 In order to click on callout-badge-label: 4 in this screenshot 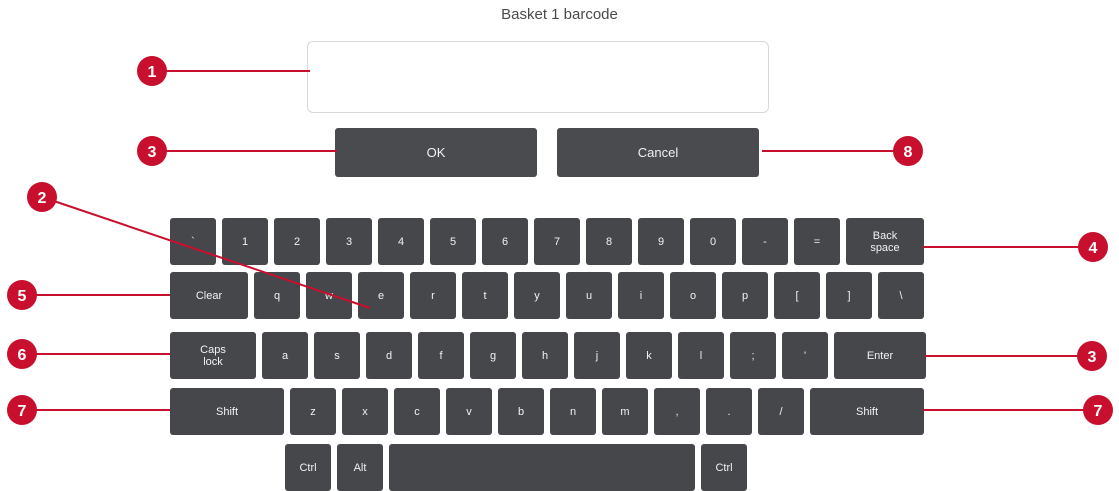, I will do `click(1093, 248)`.